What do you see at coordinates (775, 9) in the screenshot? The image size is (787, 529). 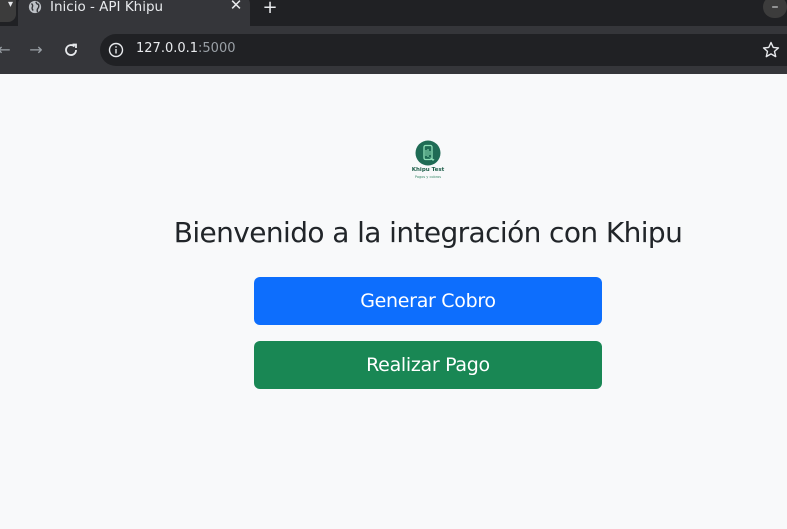 I see `minimize-button: –` at bounding box center [775, 9].